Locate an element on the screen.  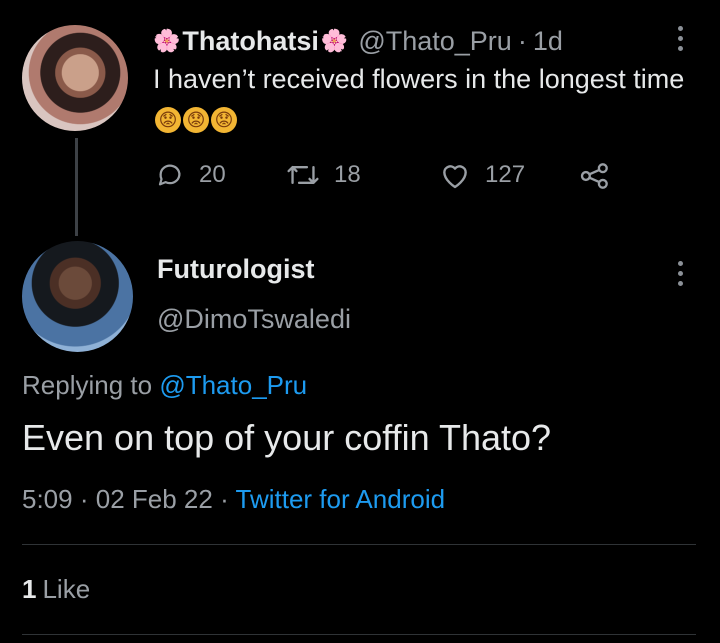
tweet-meta: 5:09 · 02 Feb 22 · Twitter for Android is located at coordinates (233, 499).